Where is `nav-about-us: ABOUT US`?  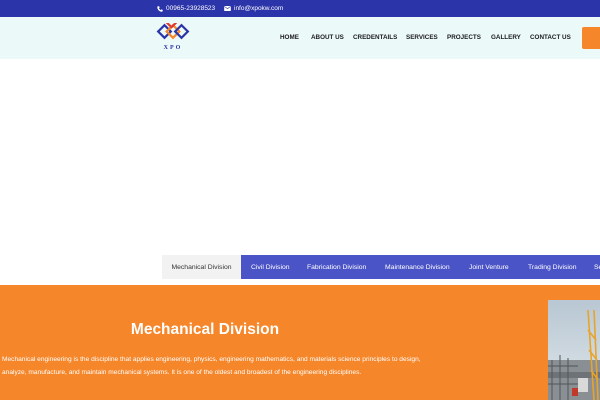 nav-about-us: ABOUT US is located at coordinates (327, 37).